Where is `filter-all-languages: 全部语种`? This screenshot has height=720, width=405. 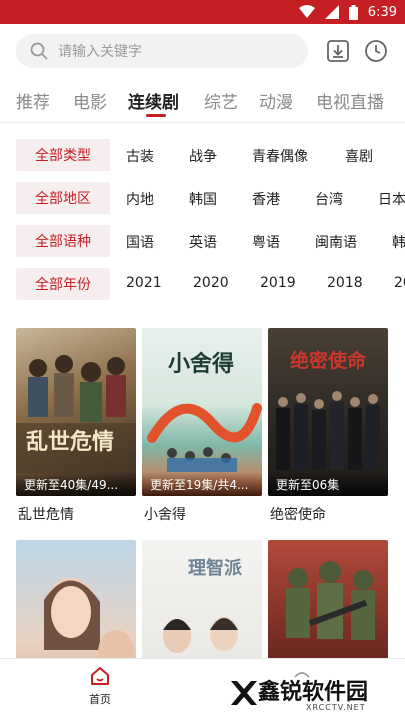 filter-all-languages: 全部语种 is located at coordinates (63, 241).